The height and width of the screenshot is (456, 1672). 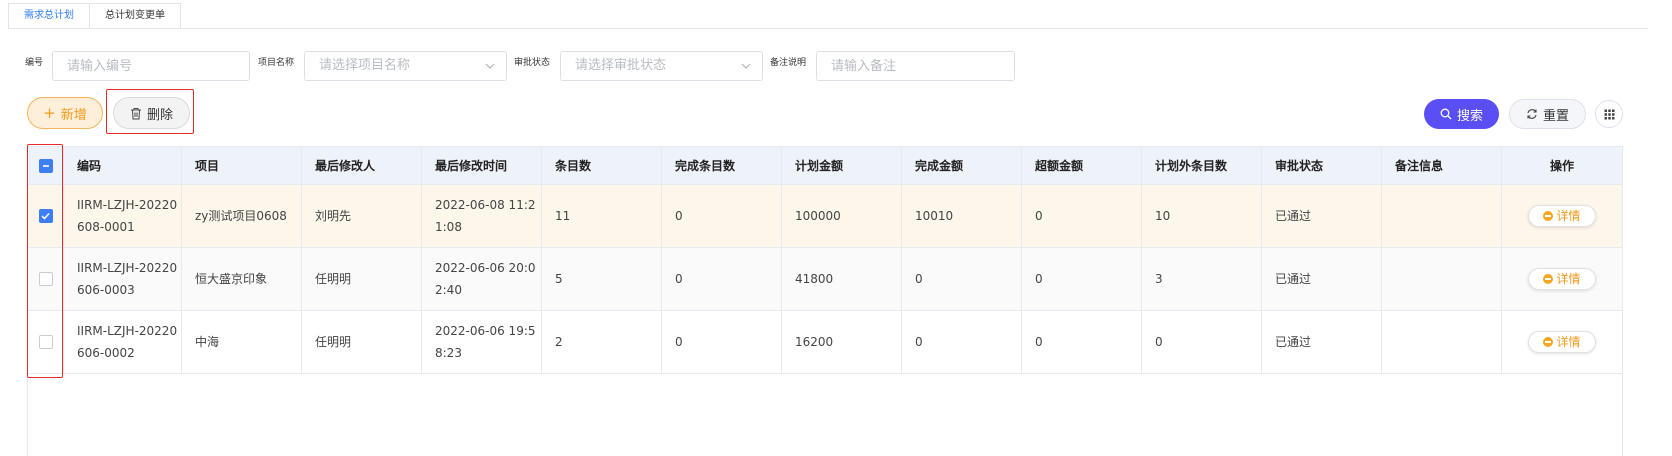 What do you see at coordinates (485, 279) in the screenshot?
I see `time-value: 2022-06-06 20:02:40` at bounding box center [485, 279].